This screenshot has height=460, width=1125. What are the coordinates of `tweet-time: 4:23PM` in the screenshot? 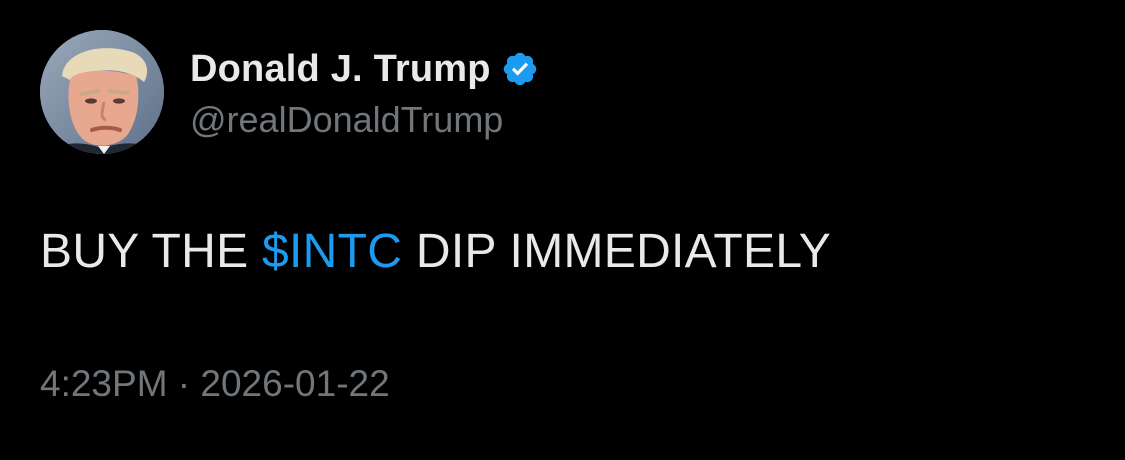 It's located at (104, 383).